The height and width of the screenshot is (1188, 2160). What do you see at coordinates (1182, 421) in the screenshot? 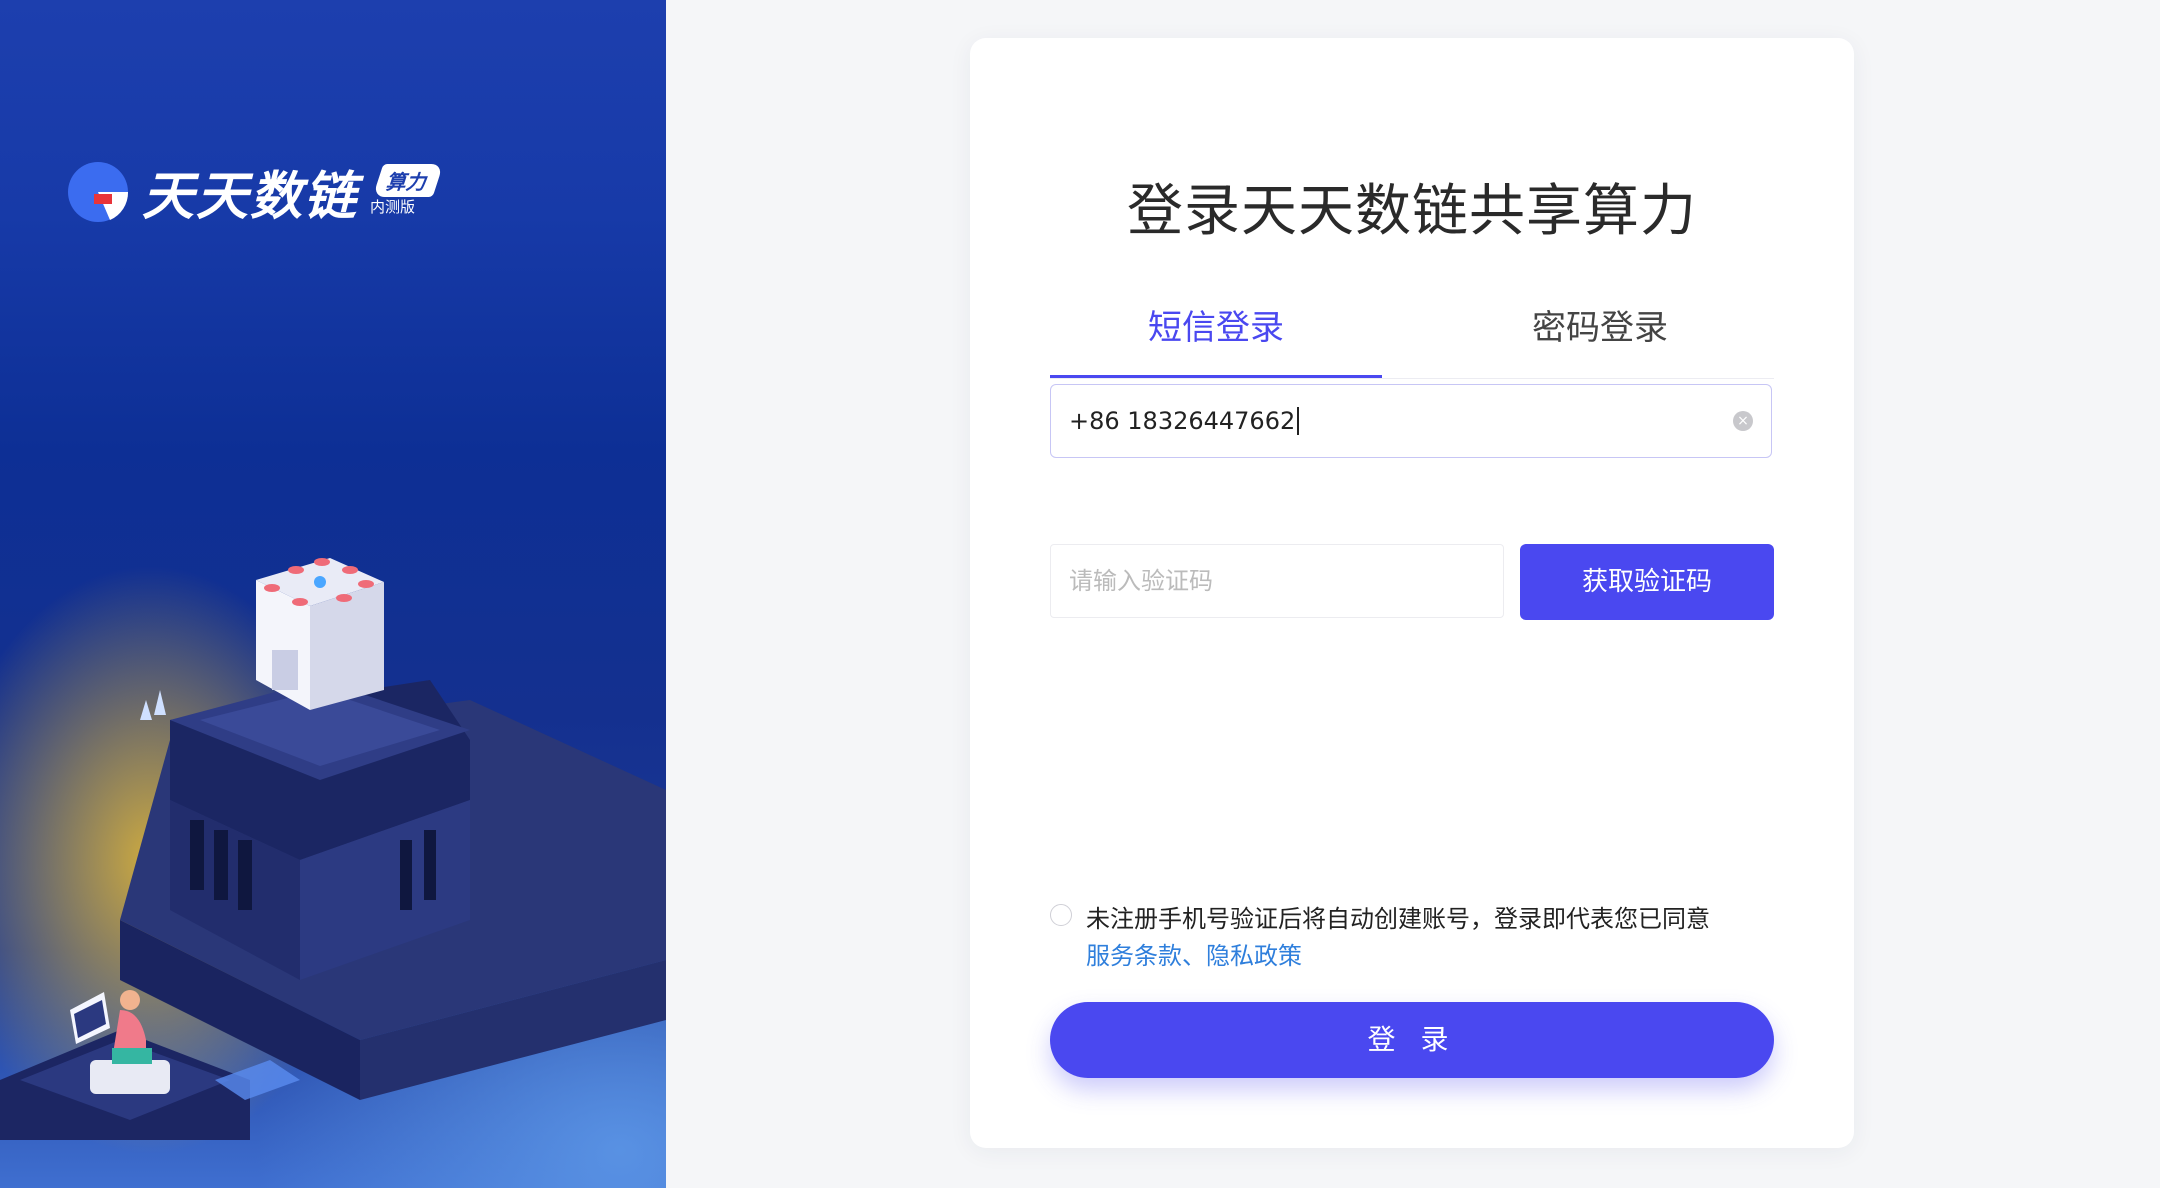
I see `phone-input-value: +86 18326447662` at bounding box center [1182, 421].